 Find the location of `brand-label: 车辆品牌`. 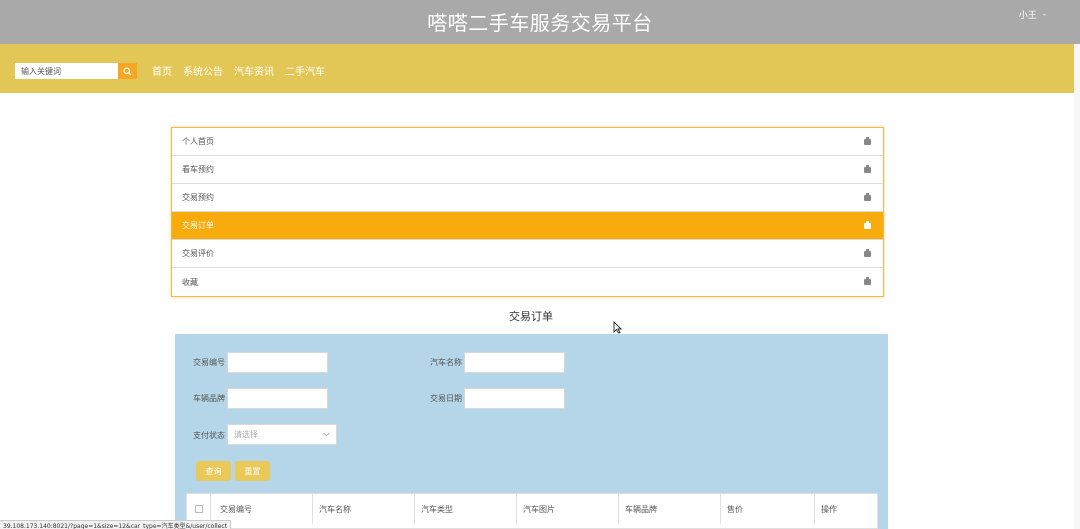

brand-label: 车辆品牌 is located at coordinates (209, 398).